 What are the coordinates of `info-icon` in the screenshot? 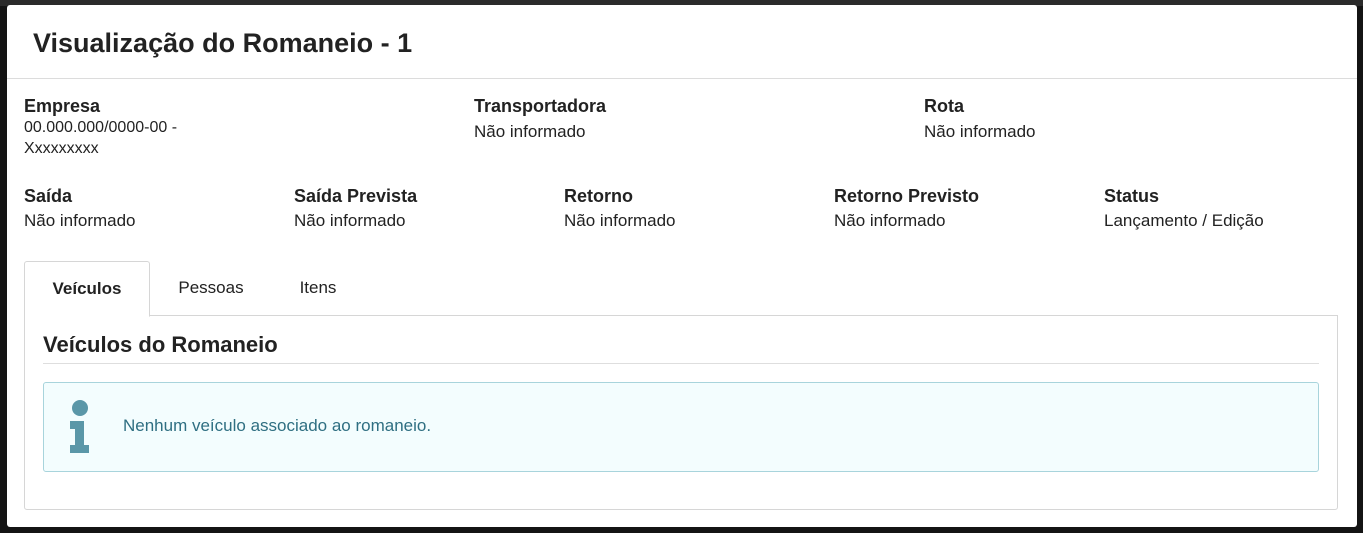 It's located at (79, 426).